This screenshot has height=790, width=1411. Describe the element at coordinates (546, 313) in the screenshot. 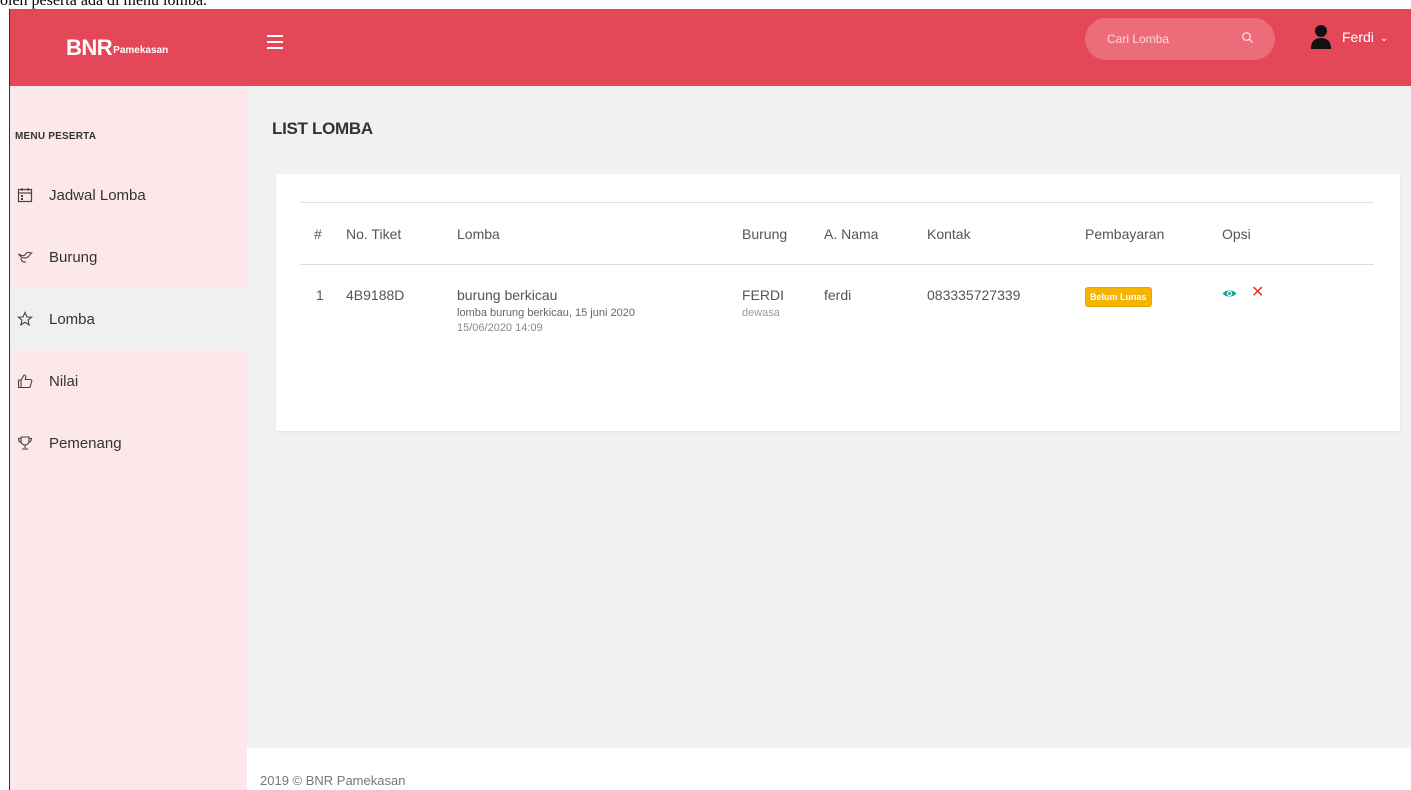

I see `lomba-description: lomba burung berkicau, 15 juni 2020` at that location.